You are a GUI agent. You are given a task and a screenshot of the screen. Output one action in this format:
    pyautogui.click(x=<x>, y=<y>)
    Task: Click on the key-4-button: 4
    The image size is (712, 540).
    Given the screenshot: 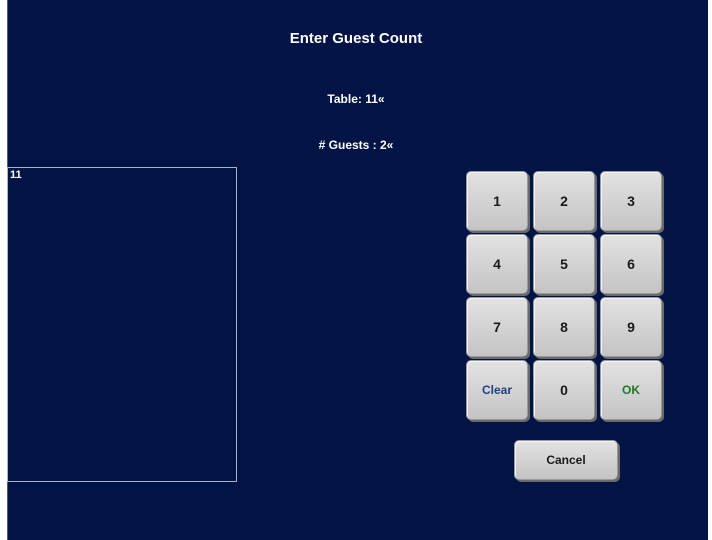 What is the action you would take?
    pyautogui.click(x=497, y=264)
    